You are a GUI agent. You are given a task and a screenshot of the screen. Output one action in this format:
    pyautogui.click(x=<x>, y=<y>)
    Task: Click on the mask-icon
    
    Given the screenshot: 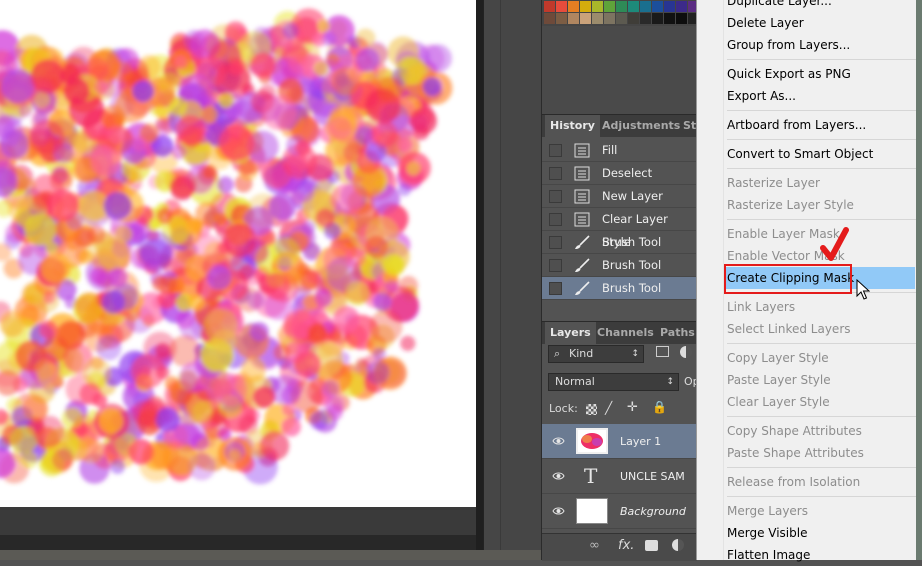 What is the action you would take?
    pyautogui.click(x=651, y=545)
    